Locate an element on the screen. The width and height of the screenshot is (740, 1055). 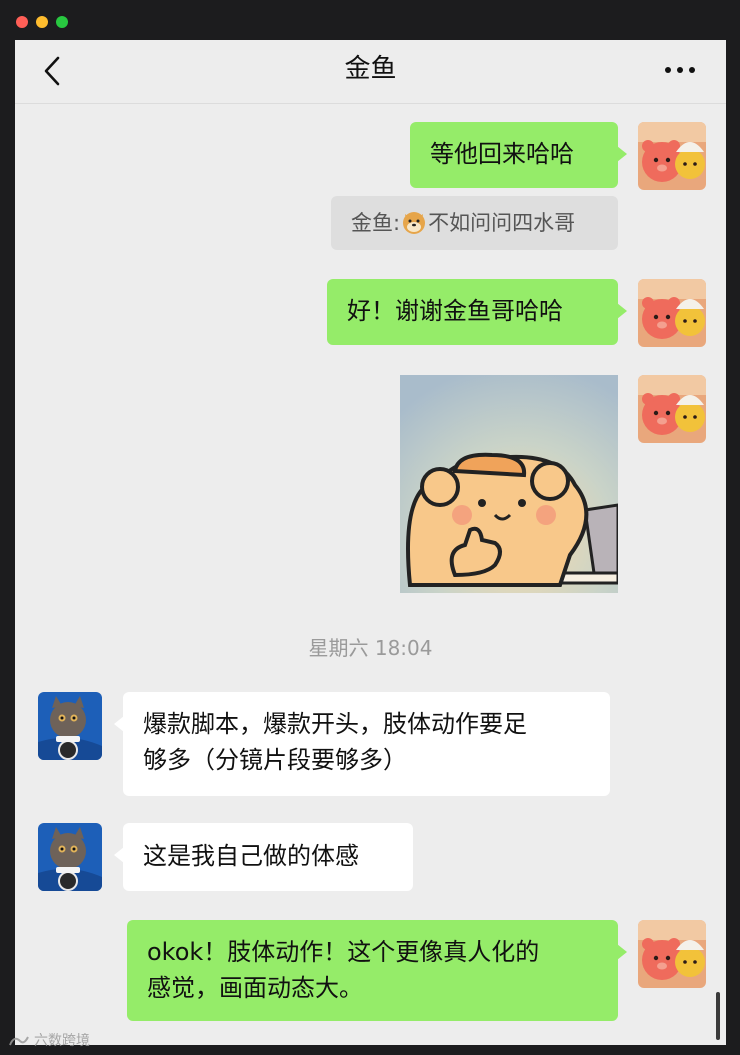
bear-thumbs-up-sticker-icon is located at coordinates (509, 484).